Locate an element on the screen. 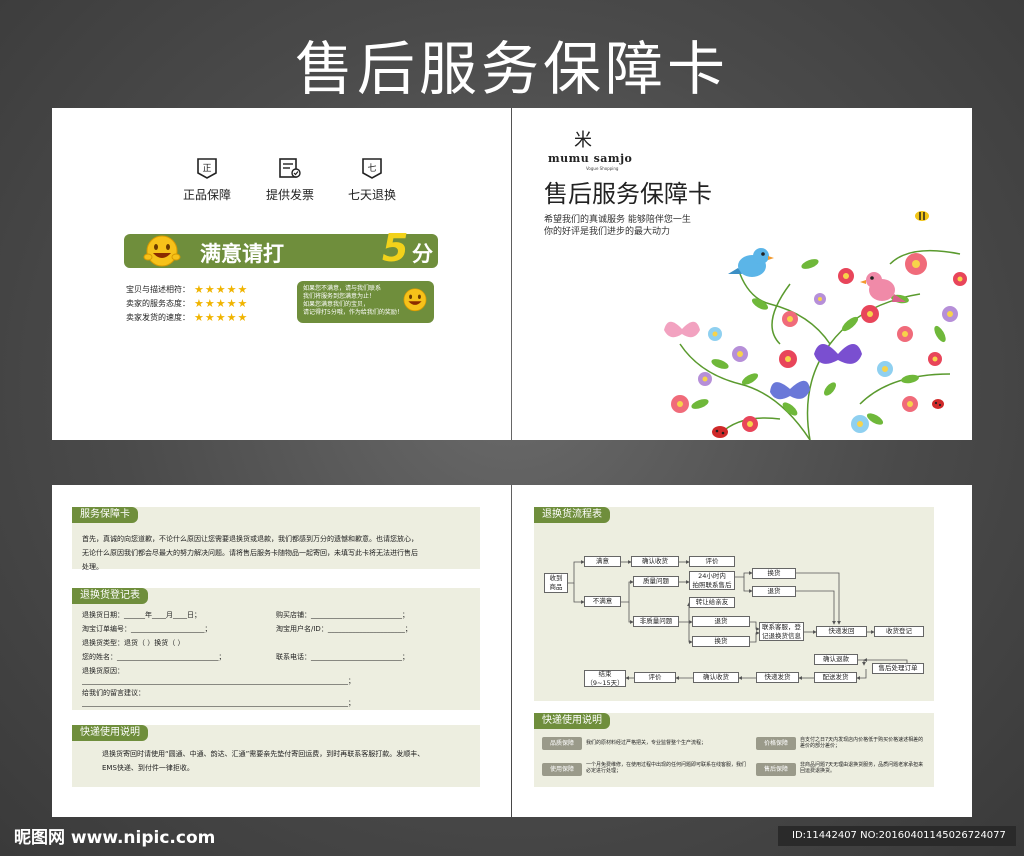 This screenshot has height=856, width=1024. feature-7day-return: 七 七天退换 is located at coordinates (372, 179).